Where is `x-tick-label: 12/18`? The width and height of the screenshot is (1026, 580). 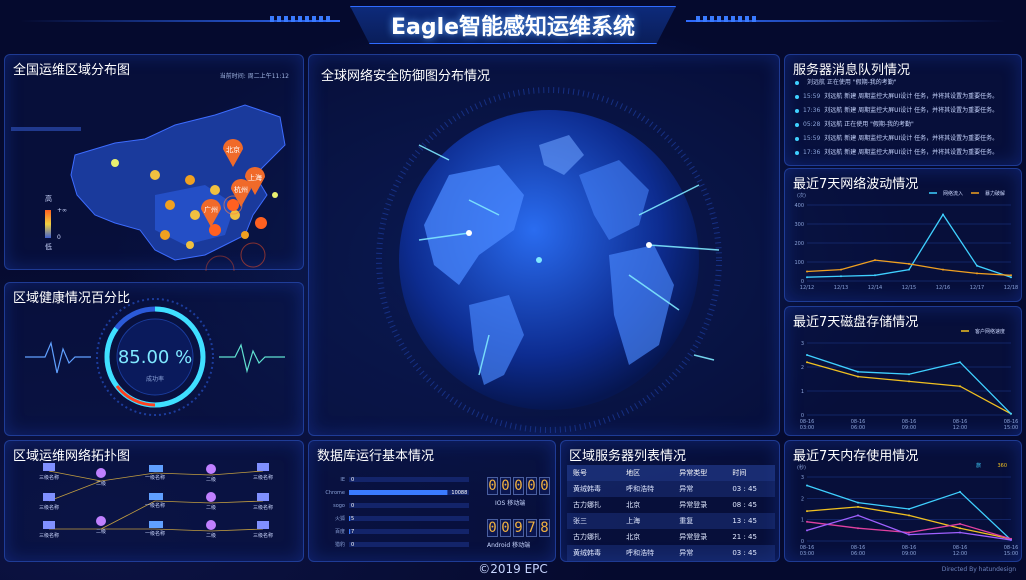 x-tick-label: 12/18 is located at coordinates (1011, 288).